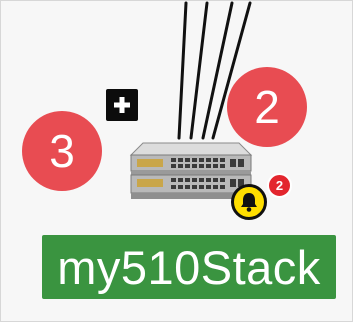 The image size is (353, 322). I want to click on neighbor-count-badge: 2, so click(267, 107).